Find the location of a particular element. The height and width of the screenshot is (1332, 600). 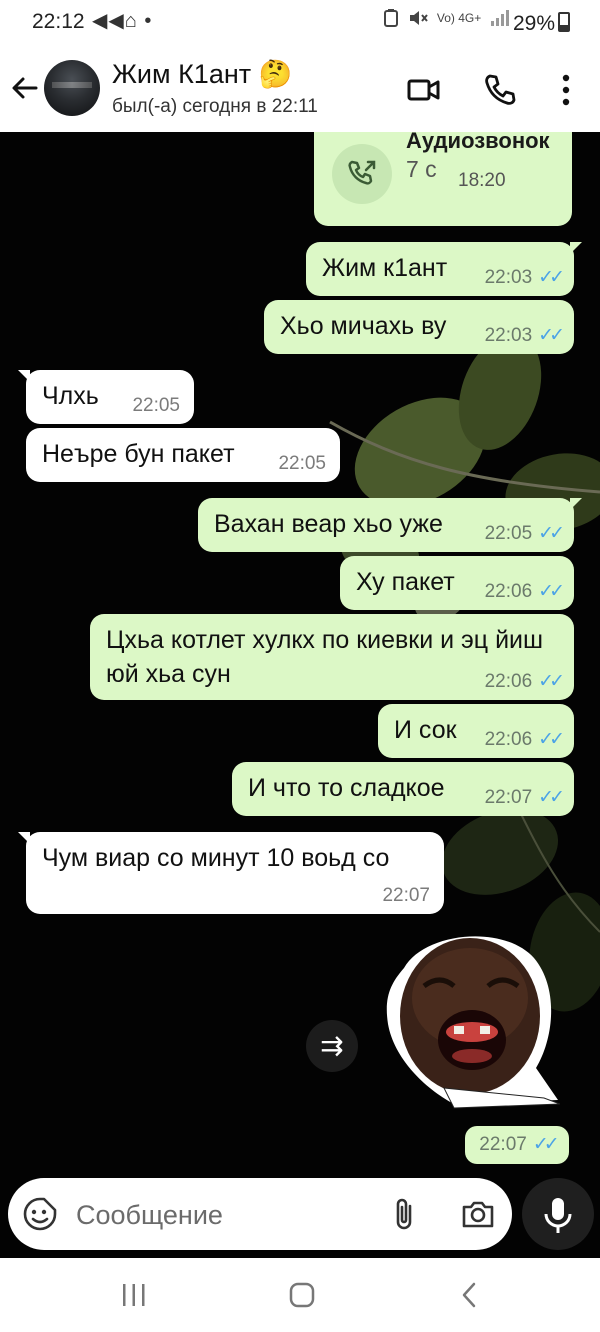

message-outgoing: Вахан веар хьо уже 22:05 ✓✓ is located at coordinates (390, 525).